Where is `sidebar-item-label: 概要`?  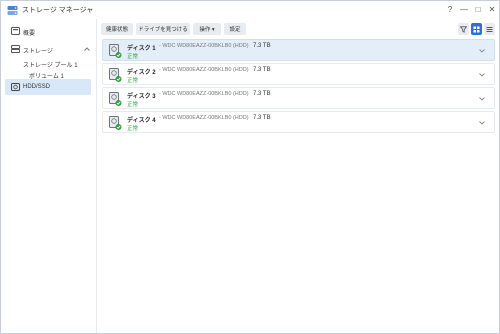
sidebar-item-label: 概要 is located at coordinates (29, 34).